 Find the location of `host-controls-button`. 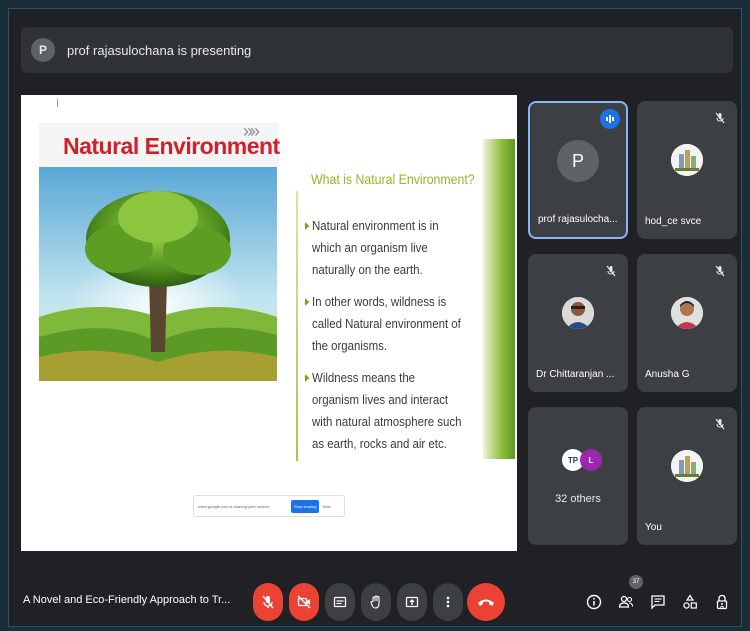

host-controls-button is located at coordinates (722, 602).